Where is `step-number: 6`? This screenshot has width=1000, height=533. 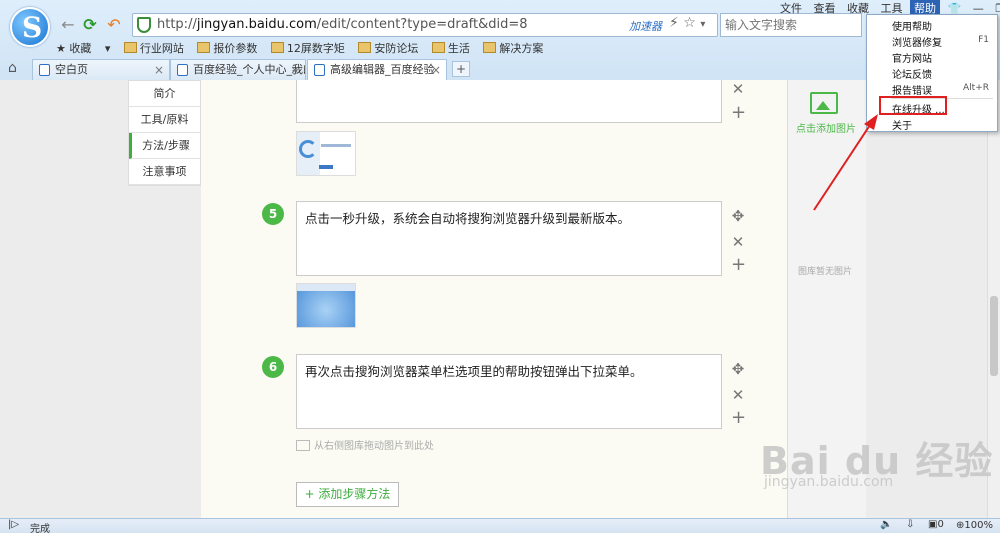
step-number: 6 is located at coordinates (273, 367).